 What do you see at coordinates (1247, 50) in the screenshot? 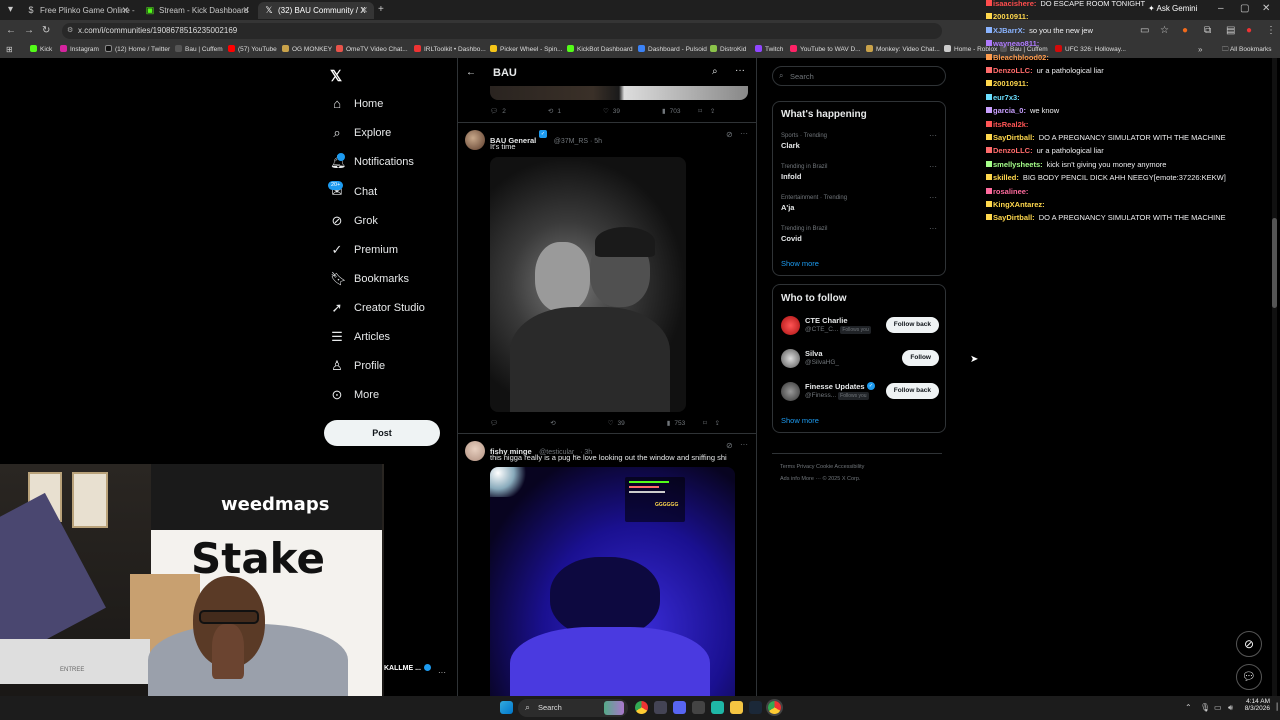
I see `all-bookmarks: 🗀 All Bookmarks` at bounding box center [1247, 50].